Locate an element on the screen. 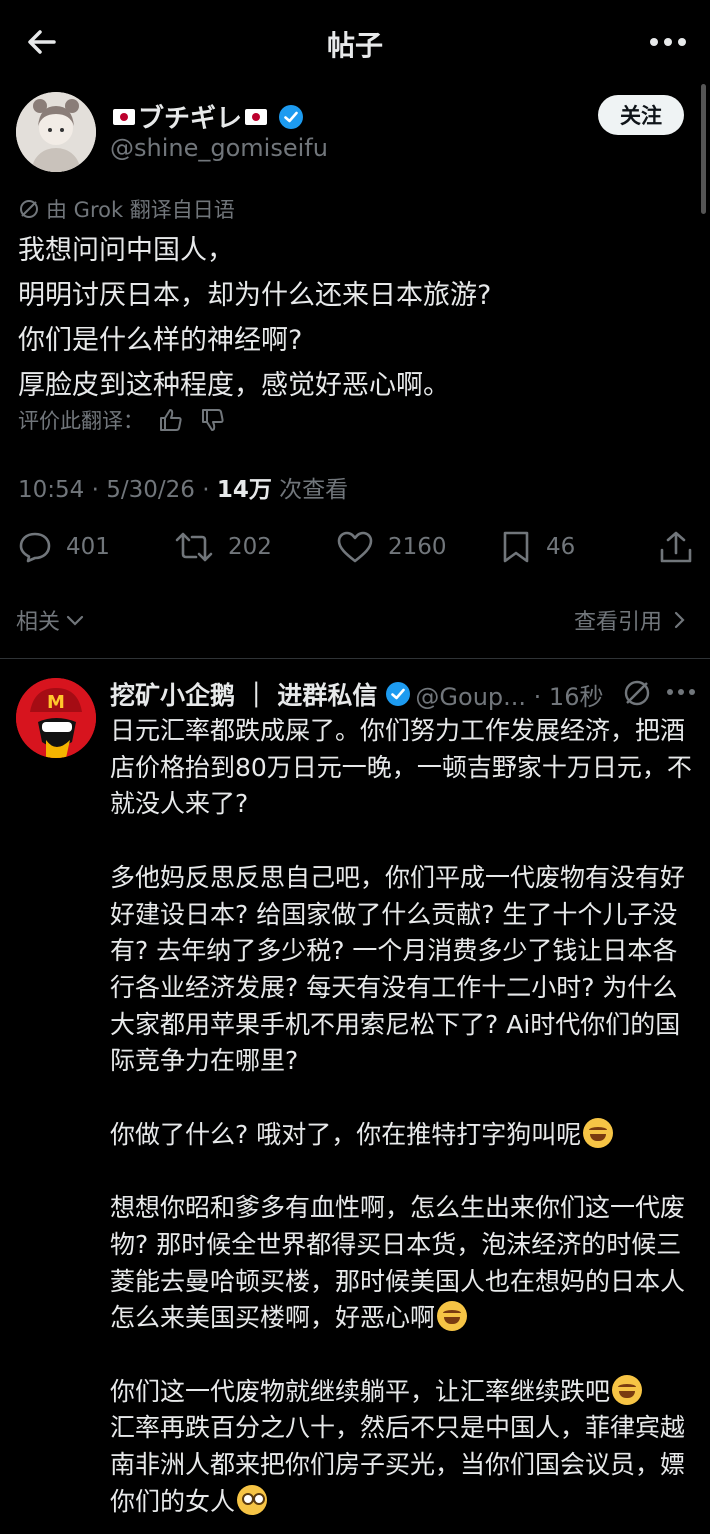 This screenshot has height=1534, width=710. post-timestamp: 10:54 · 5/30/26 · is located at coordinates (117, 490).